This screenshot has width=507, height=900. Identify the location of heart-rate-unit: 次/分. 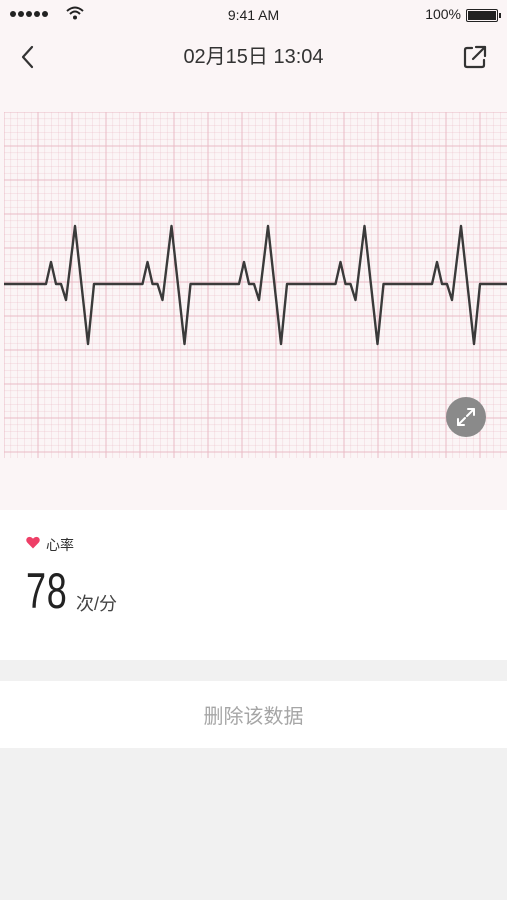
(97, 604).